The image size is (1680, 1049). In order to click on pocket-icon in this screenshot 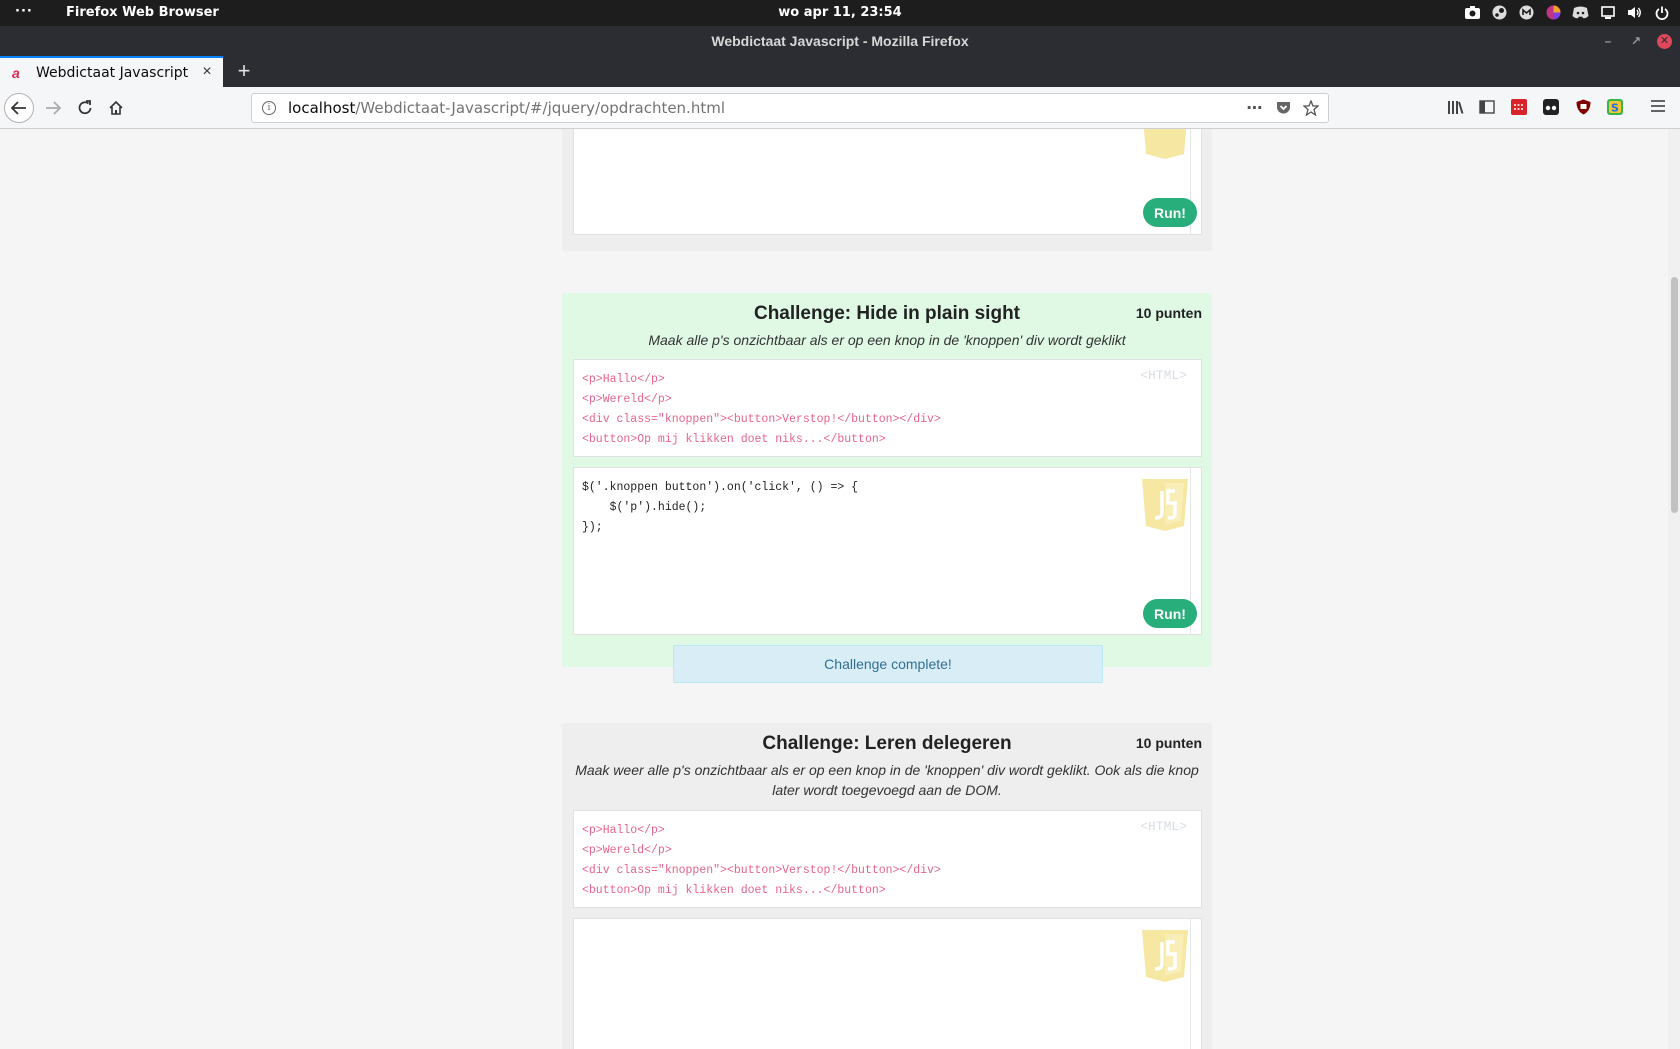, I will do `click(1283, 108)`.